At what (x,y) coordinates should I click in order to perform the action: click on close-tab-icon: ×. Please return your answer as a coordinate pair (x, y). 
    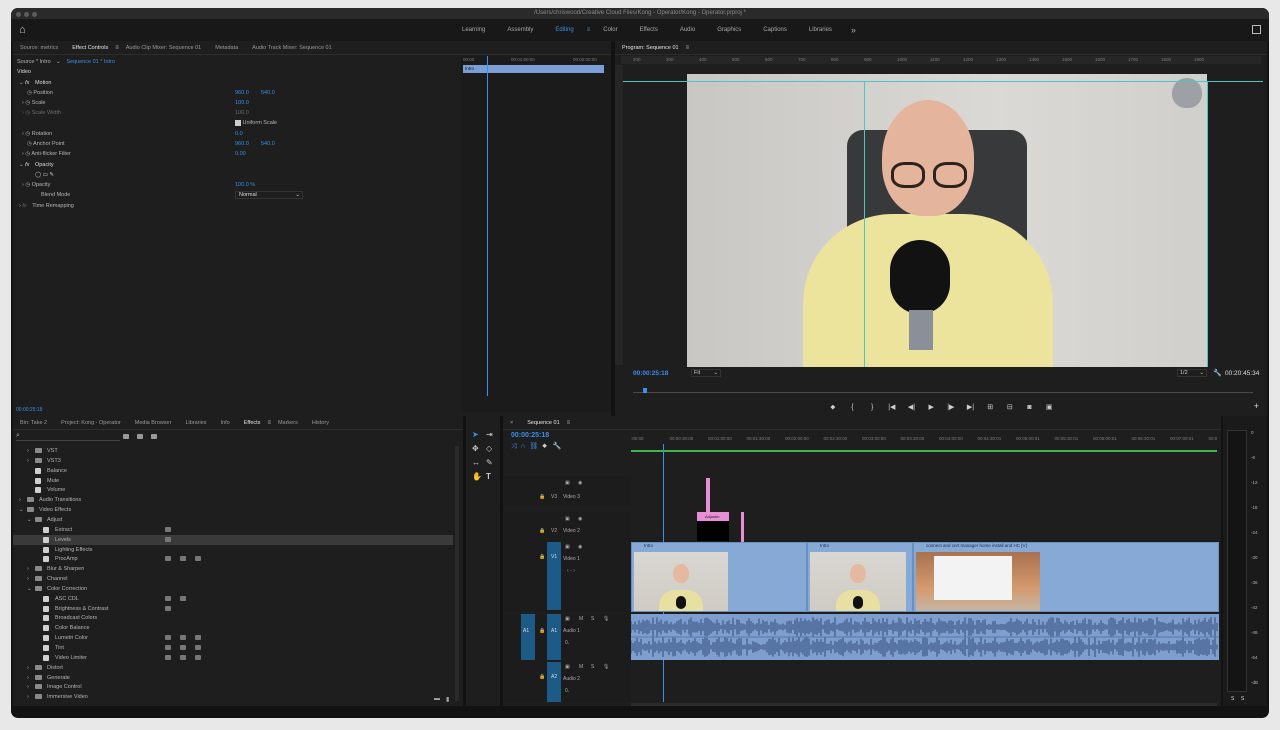
    Looking at the image, I should click on (511, 423).